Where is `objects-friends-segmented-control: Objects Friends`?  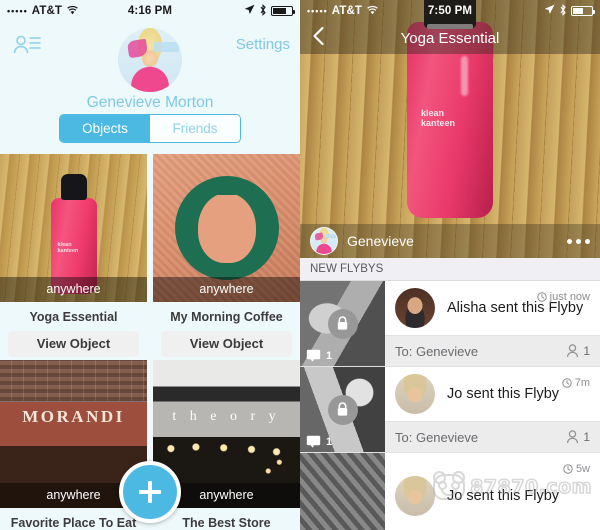 objects-friends-segmented-control: Objects Friends is located at coordinates (150, 128).